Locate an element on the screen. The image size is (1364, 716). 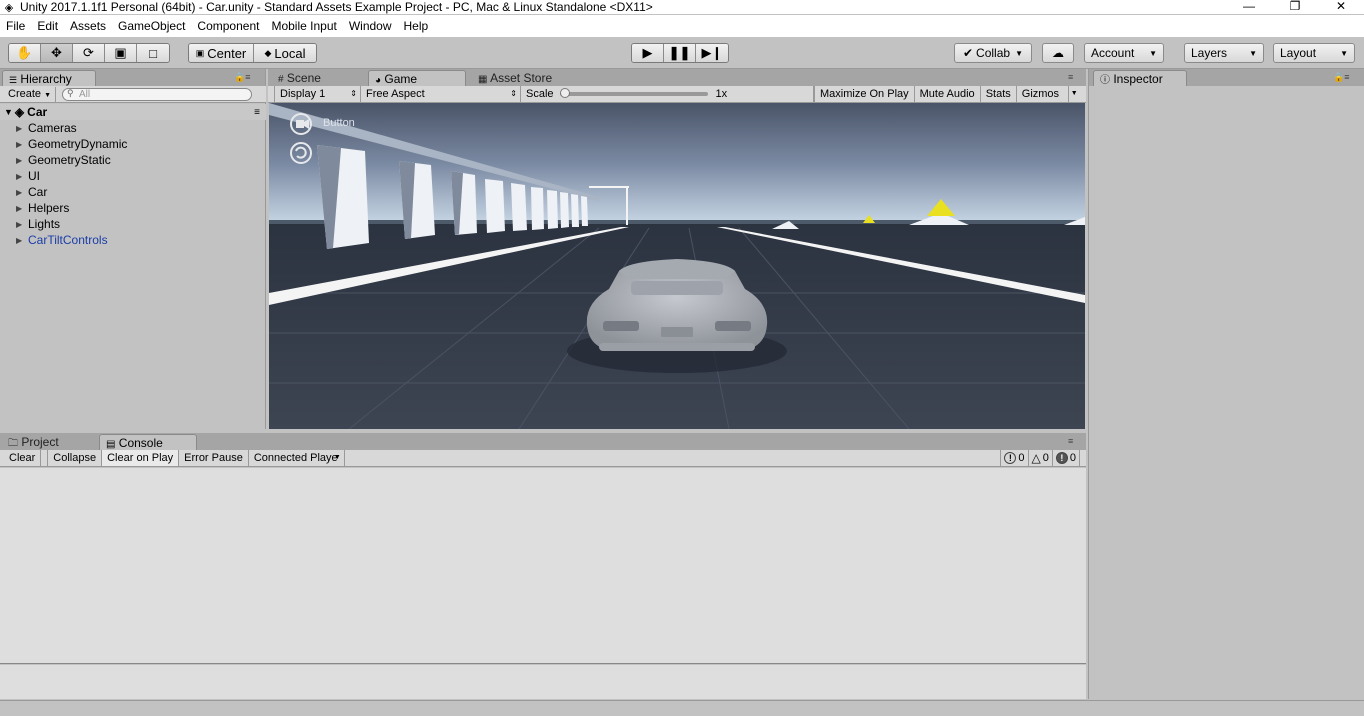
pause-button: ❚❚ is located at coordinates (680, 53).